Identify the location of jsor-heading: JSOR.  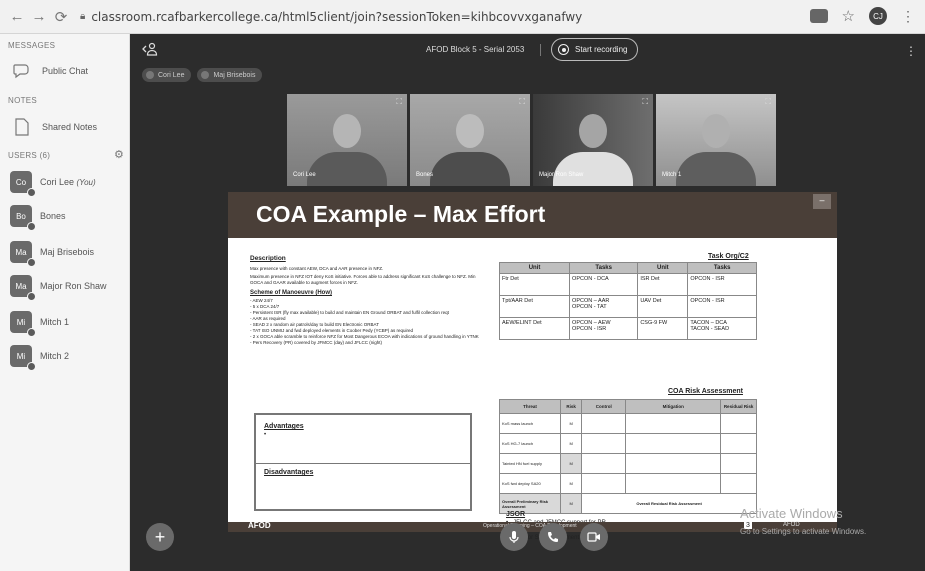
(516, 514).